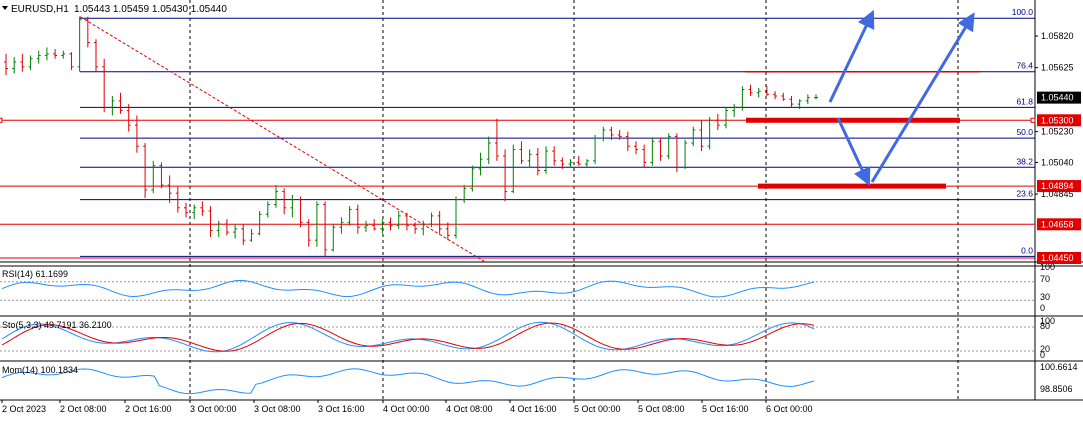  I want to click on sto-label: Sto(5,3,3) 49.7191 36.2100, so click(57, 325).